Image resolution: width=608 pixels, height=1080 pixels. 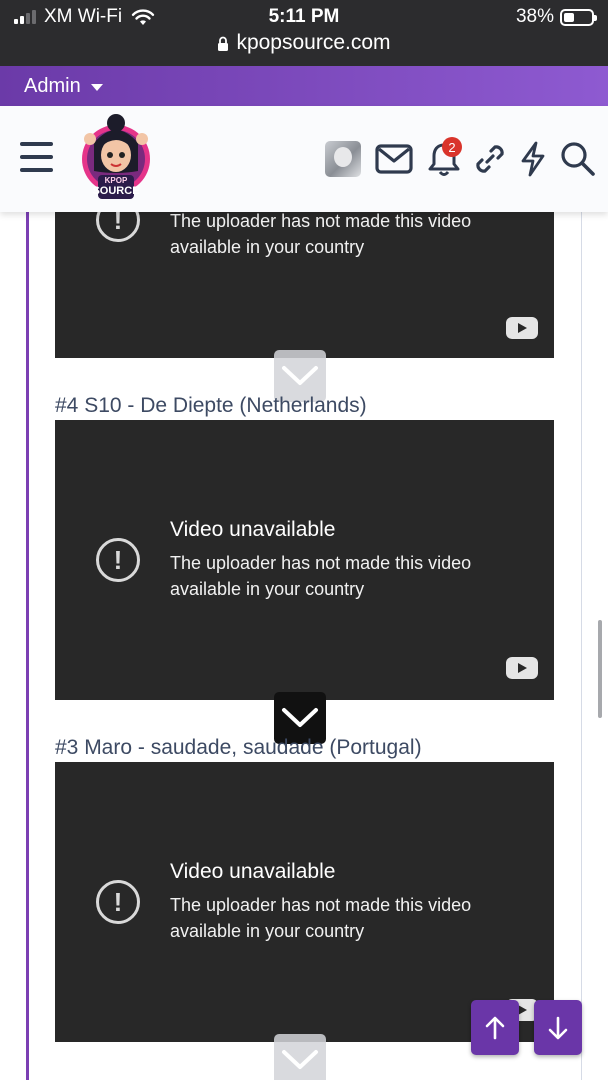 I want to click on entry-title: #4 S10 - De Diepte (Netherlands), so click(x=211, y=405).